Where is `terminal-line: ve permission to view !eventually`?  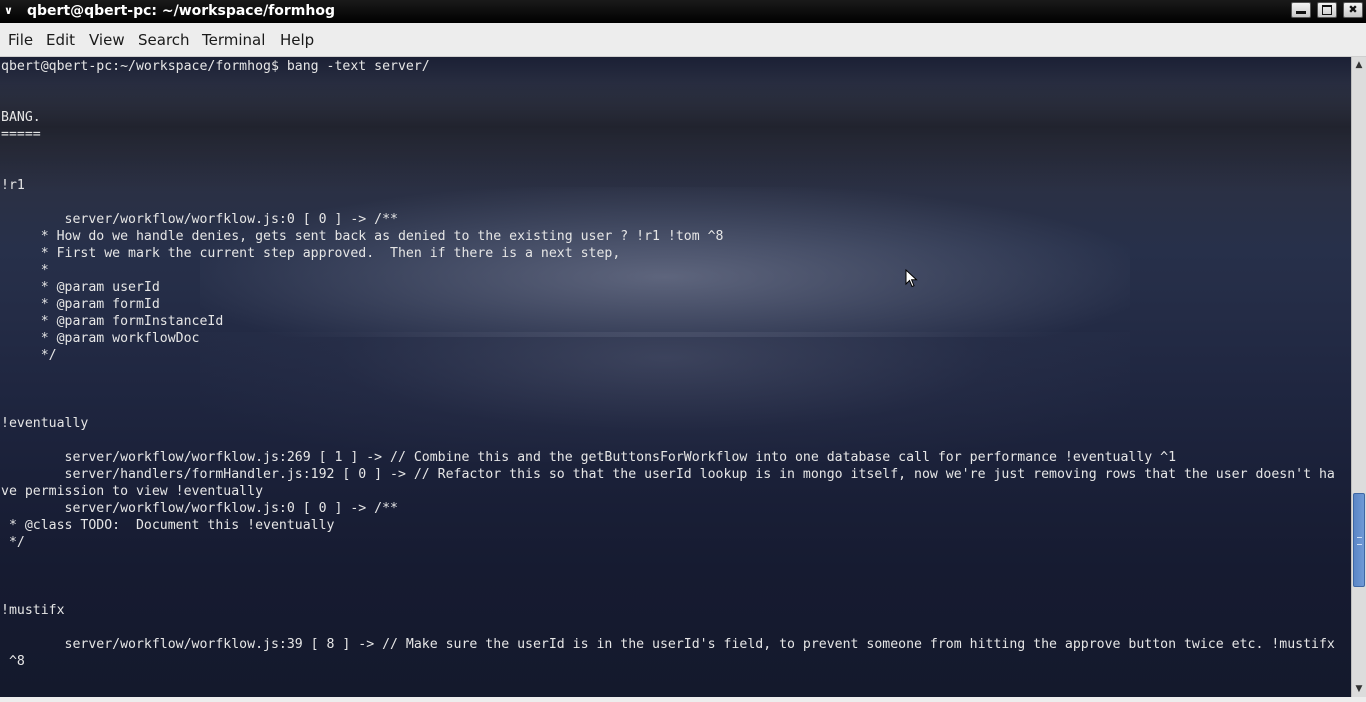
terminal-line: ve permission to view !eventually is located at coordinates (132, 491).